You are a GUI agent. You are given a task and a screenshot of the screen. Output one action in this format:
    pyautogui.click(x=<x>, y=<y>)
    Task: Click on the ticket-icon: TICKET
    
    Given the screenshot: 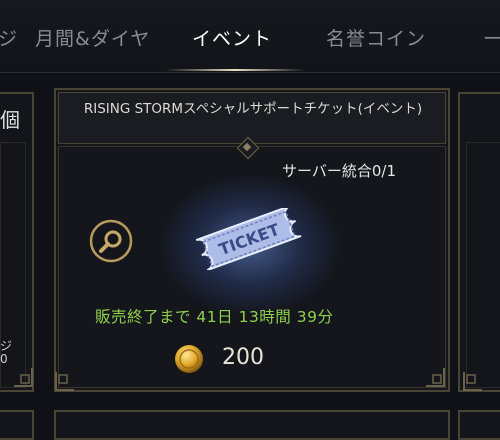 What is the action you would take?
    pyautogui.click(x=248, y=239)
    